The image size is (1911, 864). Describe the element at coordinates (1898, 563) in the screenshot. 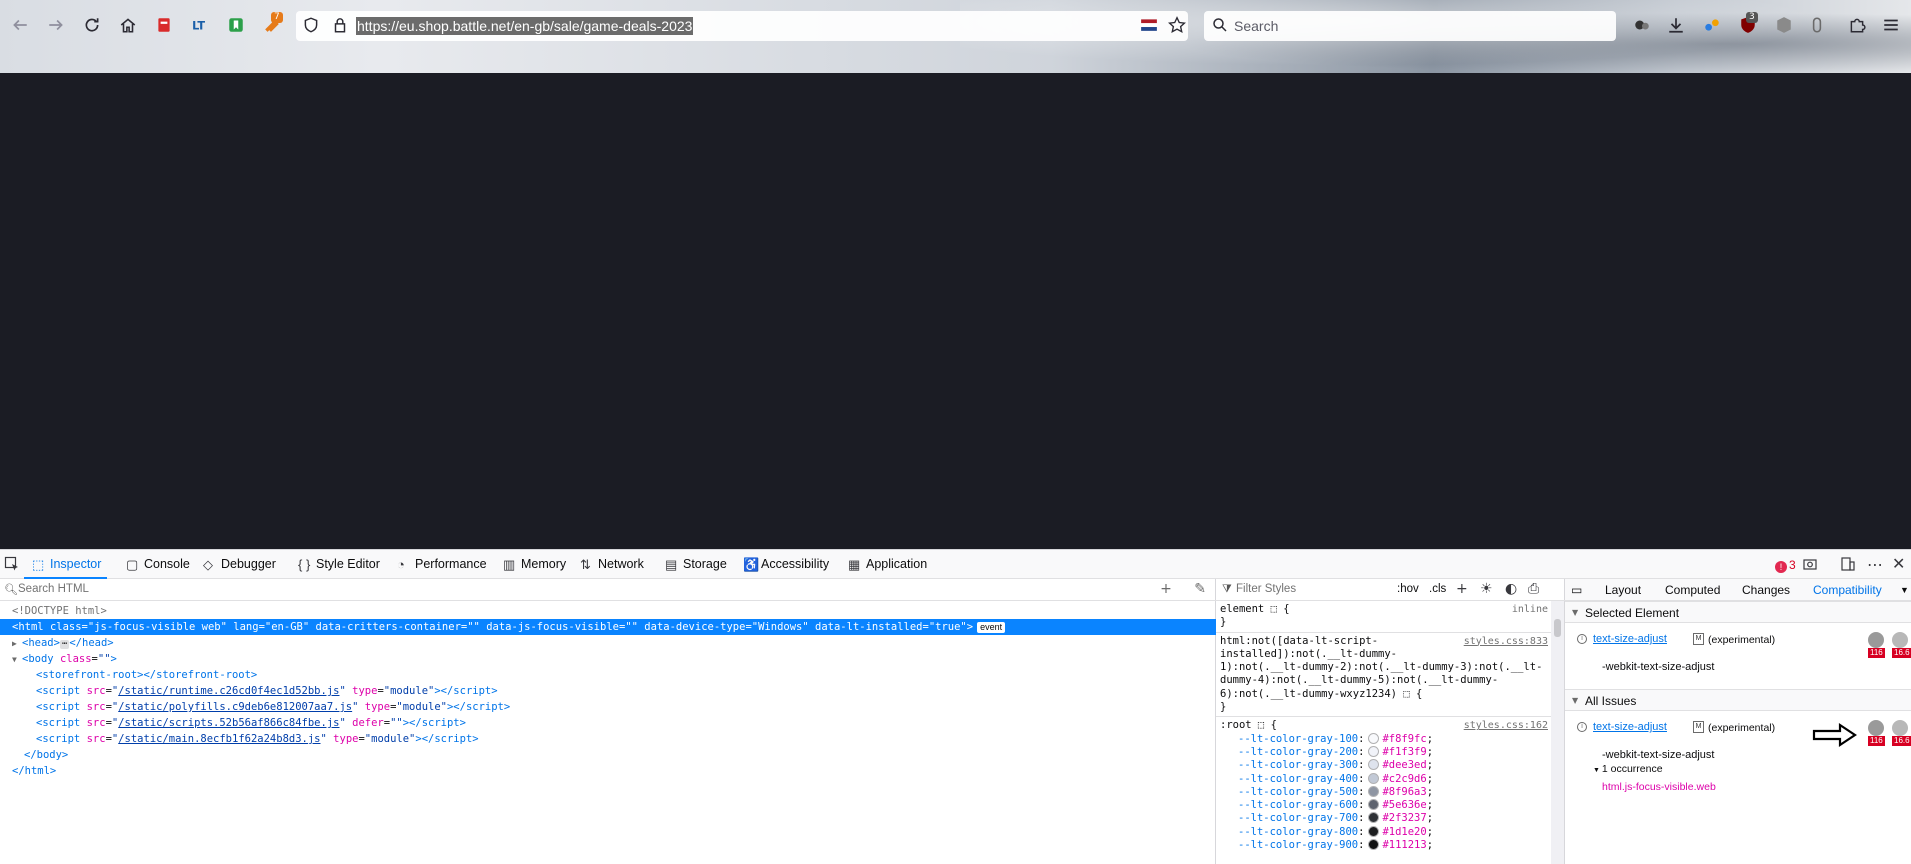

I see `close-devtools-button: ✕` at that location.